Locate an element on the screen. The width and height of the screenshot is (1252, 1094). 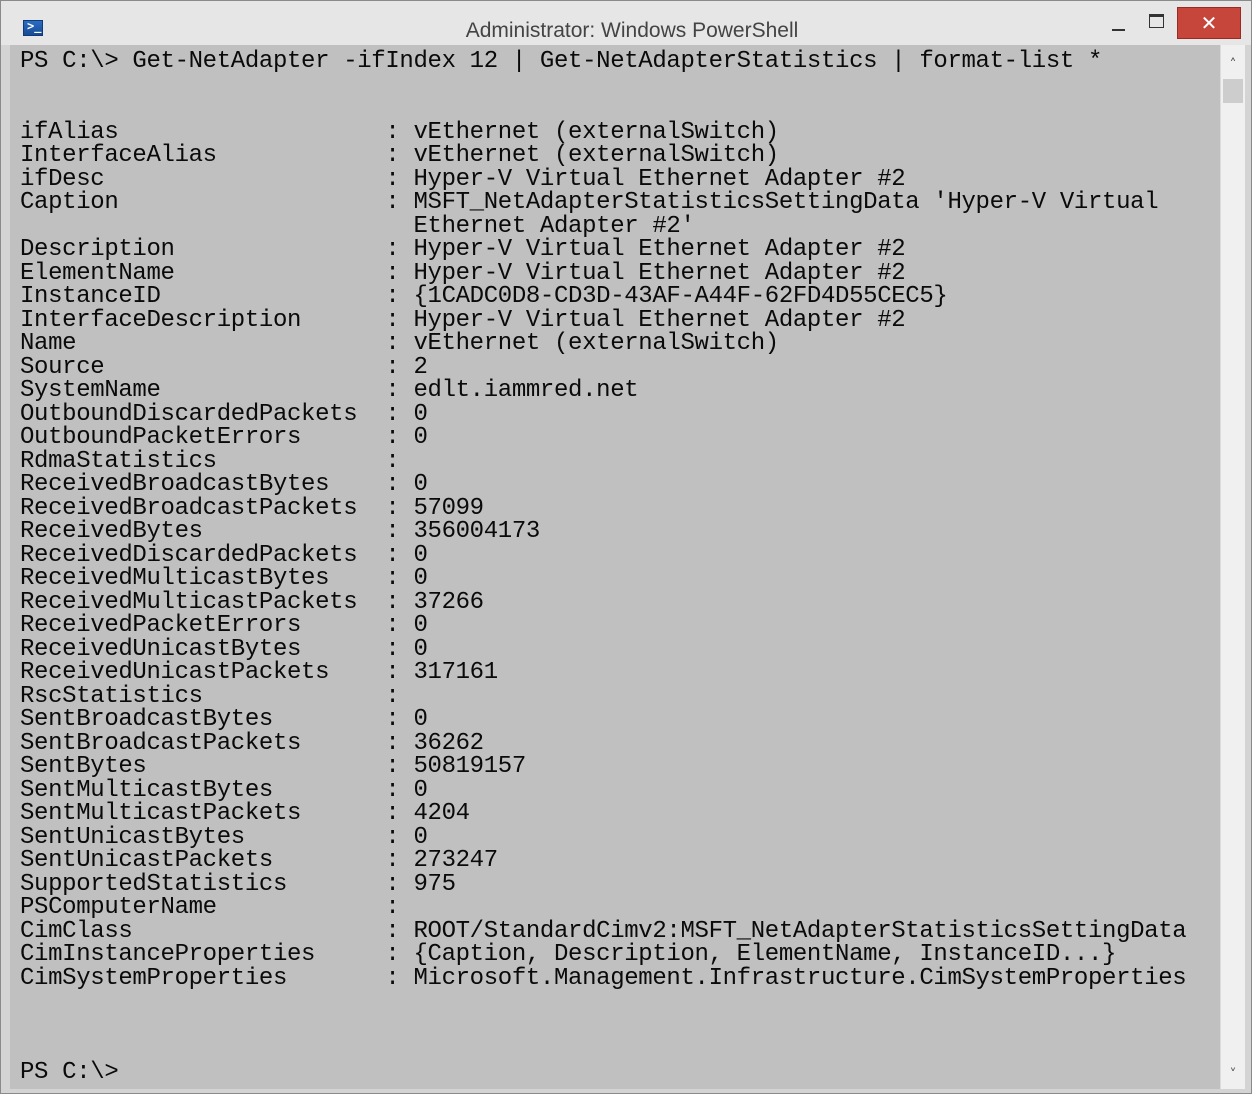
title-bar: >_ Administrator: Windows PowerShell ✕ is located at coordinates (626, 23).